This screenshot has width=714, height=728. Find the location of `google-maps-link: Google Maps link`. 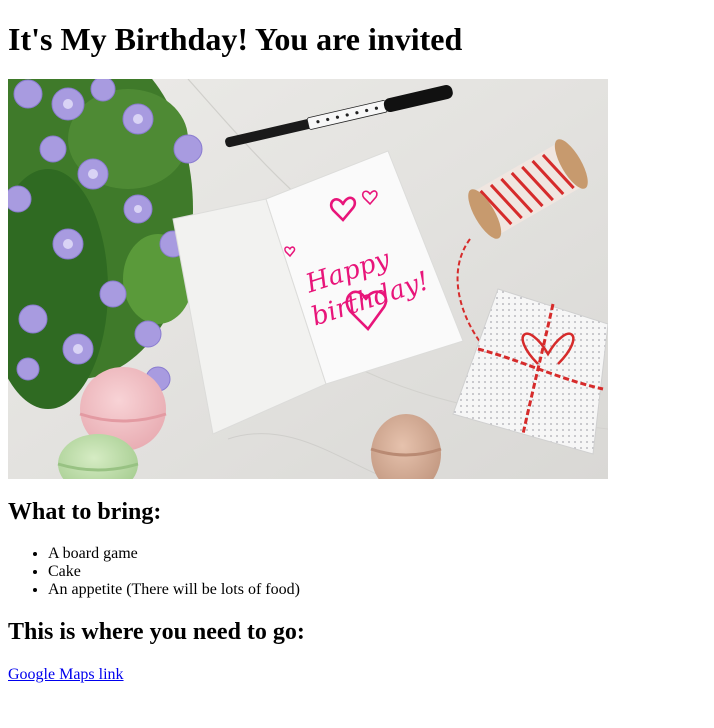

google-maps-link: Google Maps link is located at coordinates (66, 674).